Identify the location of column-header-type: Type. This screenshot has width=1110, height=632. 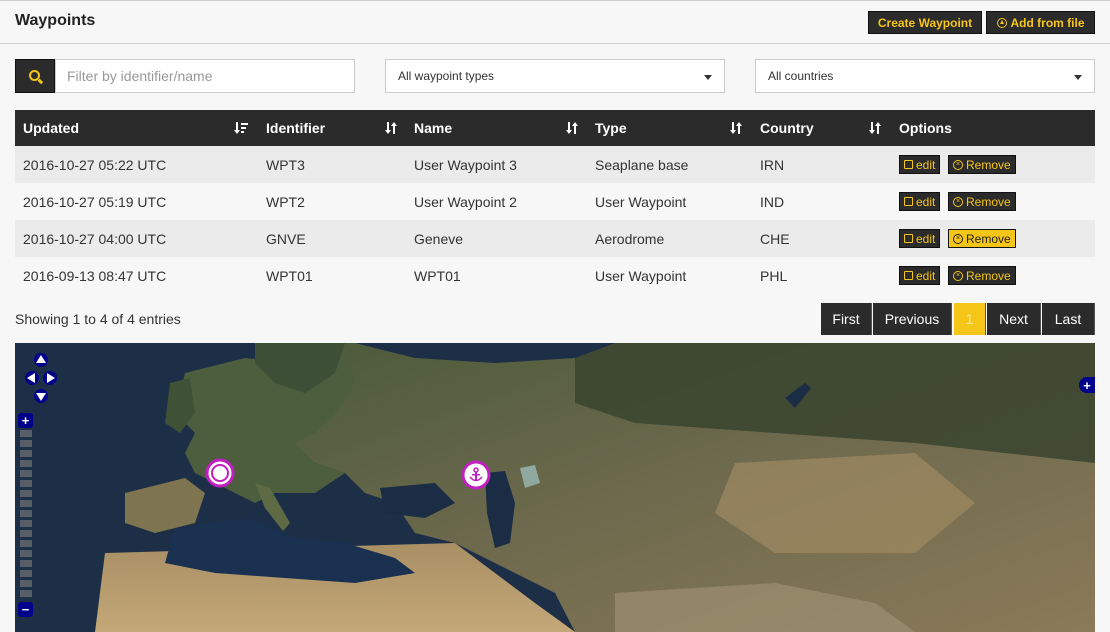
(611, 128).